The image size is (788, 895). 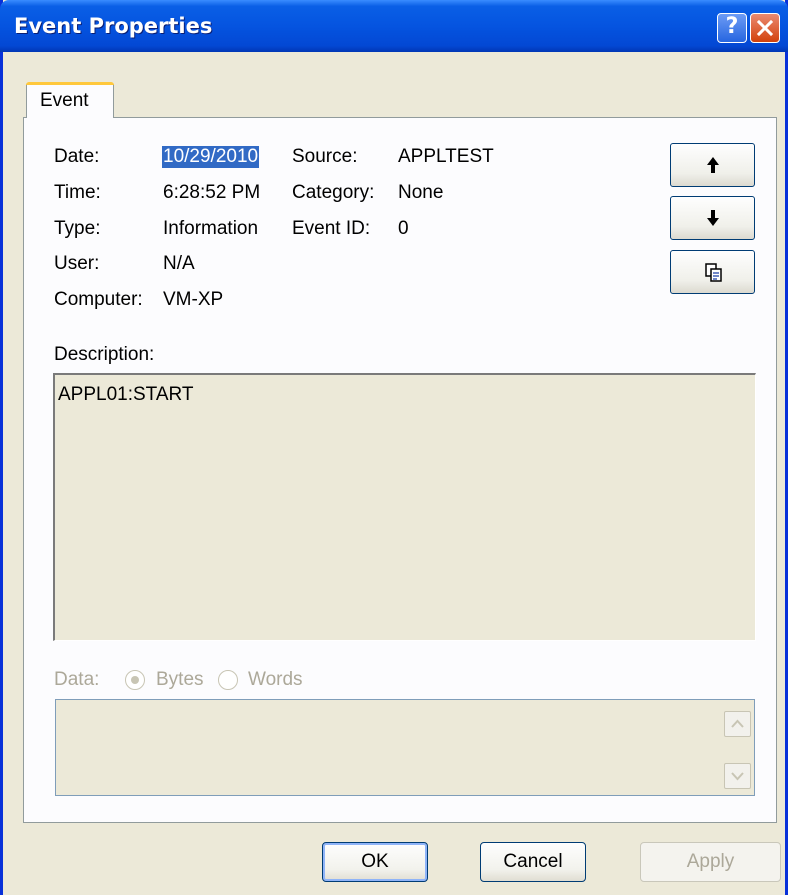 What do you see at coordinates (394, 26) in the screenshot?
I see `title-bar: Event Properties ?` at bounding box center [394, 26].